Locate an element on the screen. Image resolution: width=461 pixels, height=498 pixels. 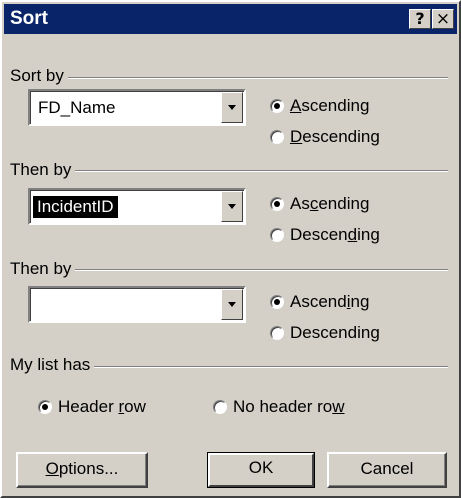
then-by-1-label: Then by is located at coordinates (43, 170).